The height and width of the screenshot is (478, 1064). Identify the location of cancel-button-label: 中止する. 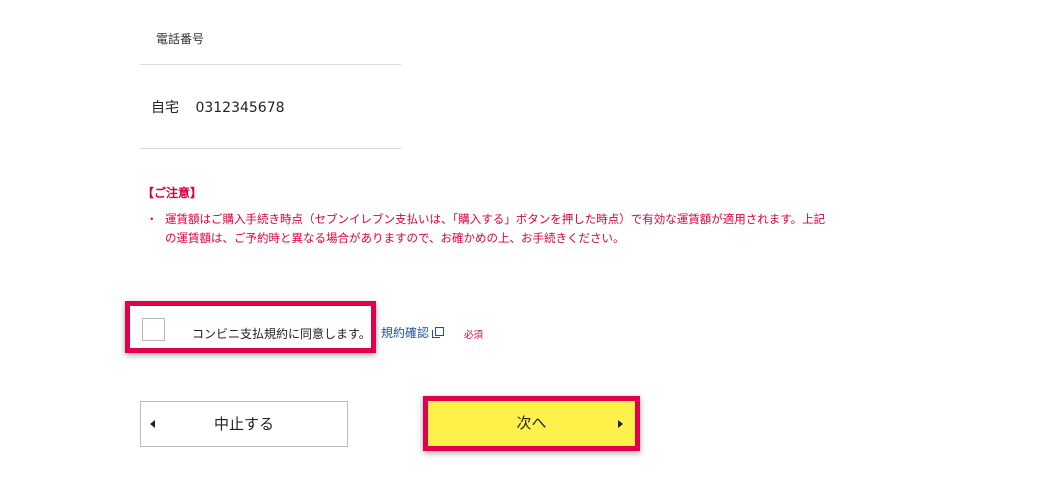
(243, 424).